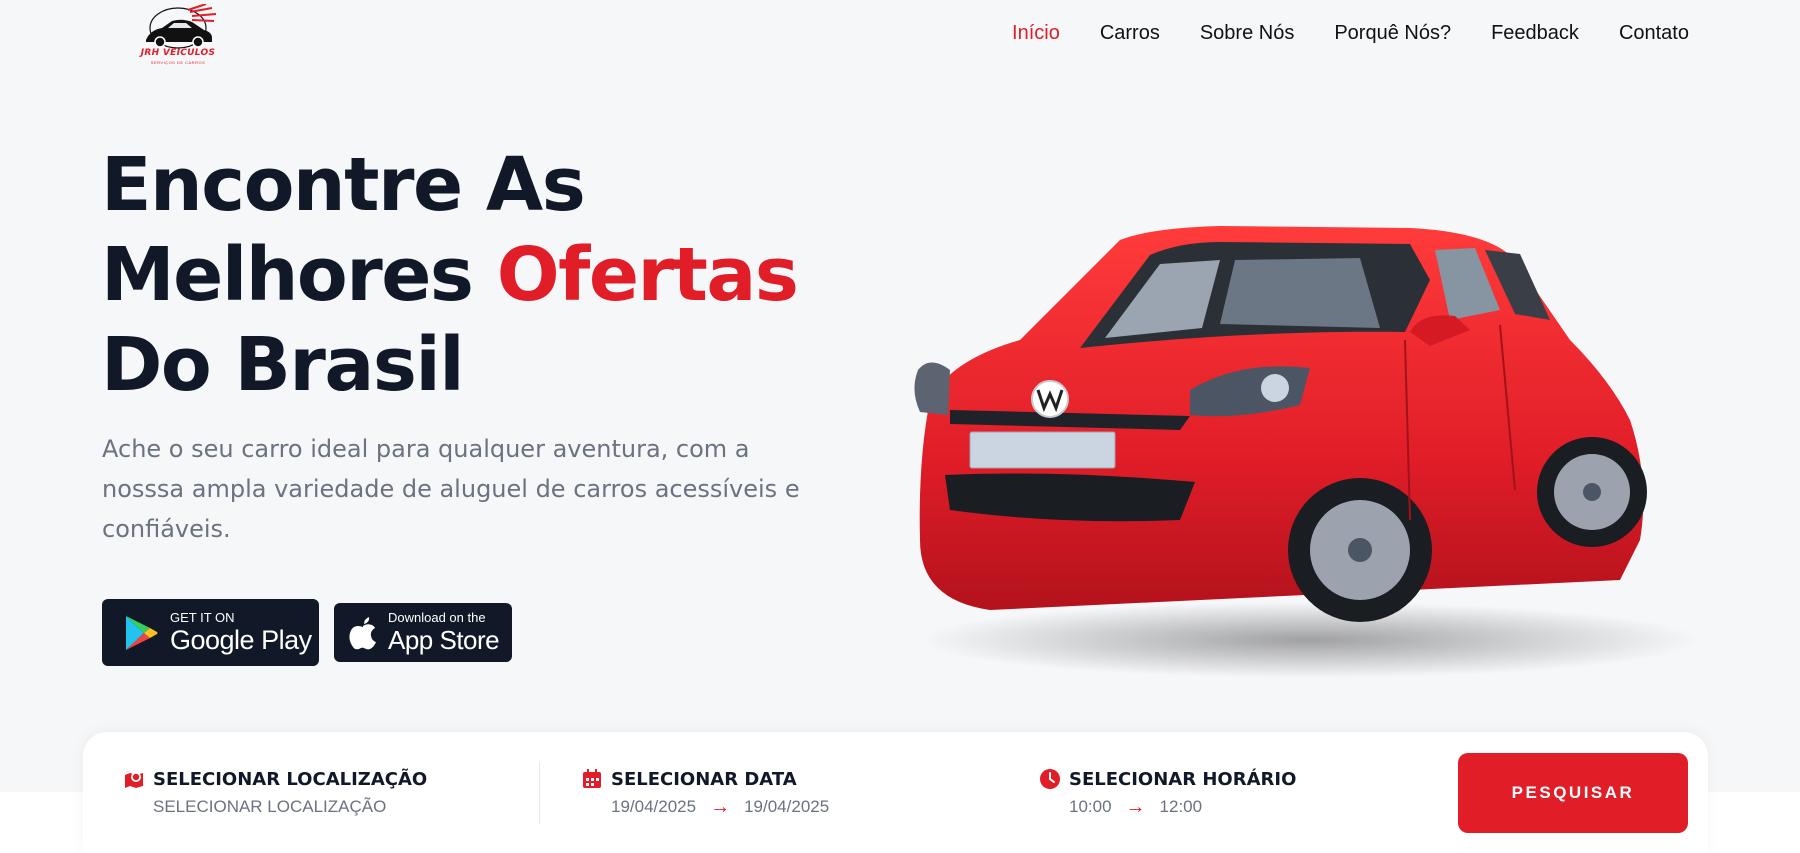  I want to click on clock-icon, so click(1050, 779).